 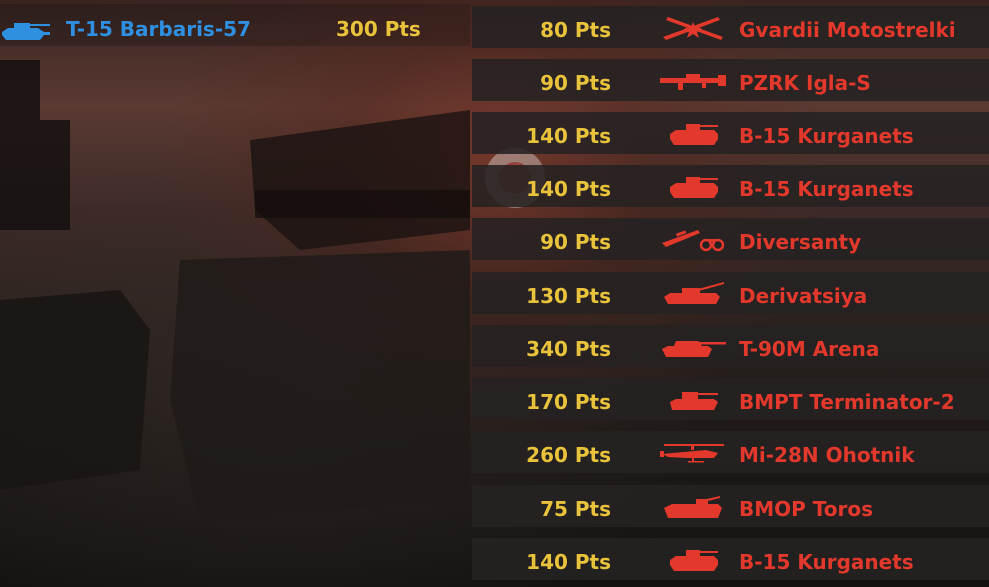 I want to click on kill-unit-name: PZRK Igla-S, so click(x=805, y=83).